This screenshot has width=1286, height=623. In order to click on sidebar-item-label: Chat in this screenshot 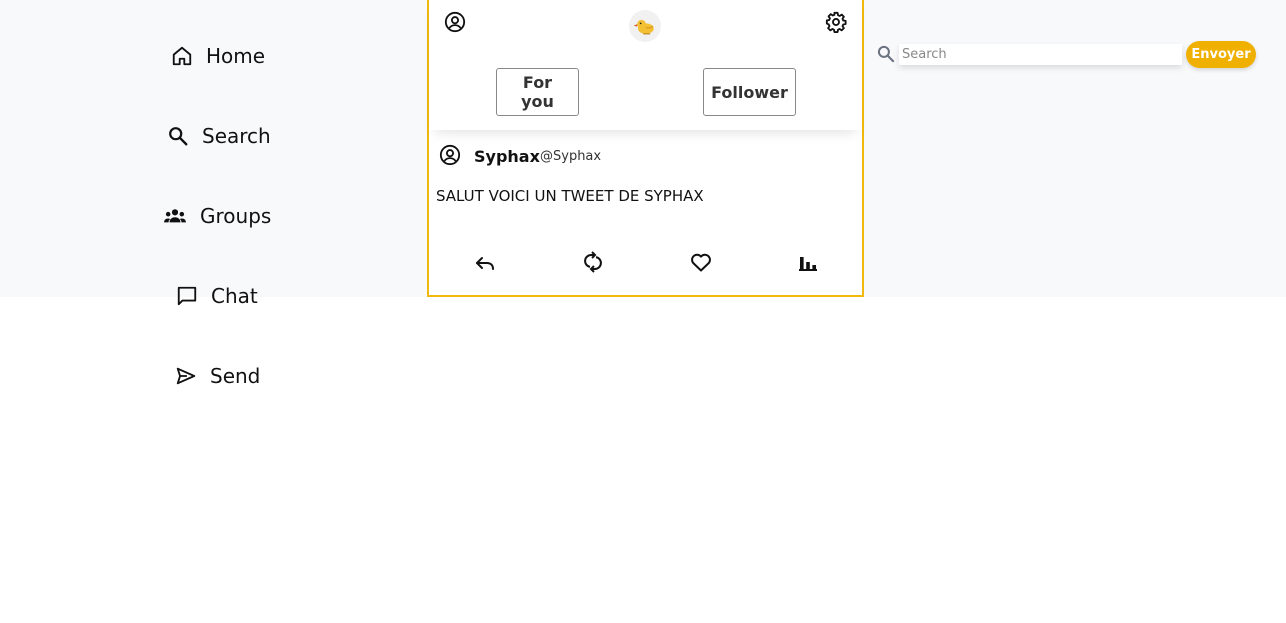, I will do `click(234, 296)`.